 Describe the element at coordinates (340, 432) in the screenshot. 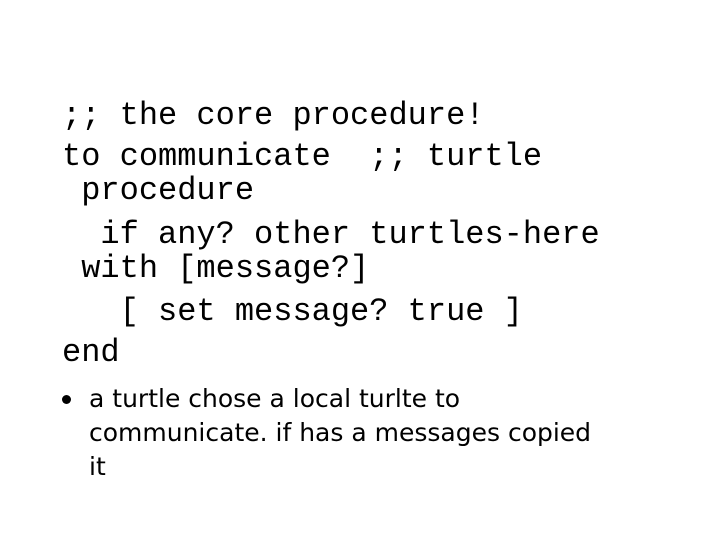

I see `bullet-text-line: communicate. if has a messages copied` at that location.